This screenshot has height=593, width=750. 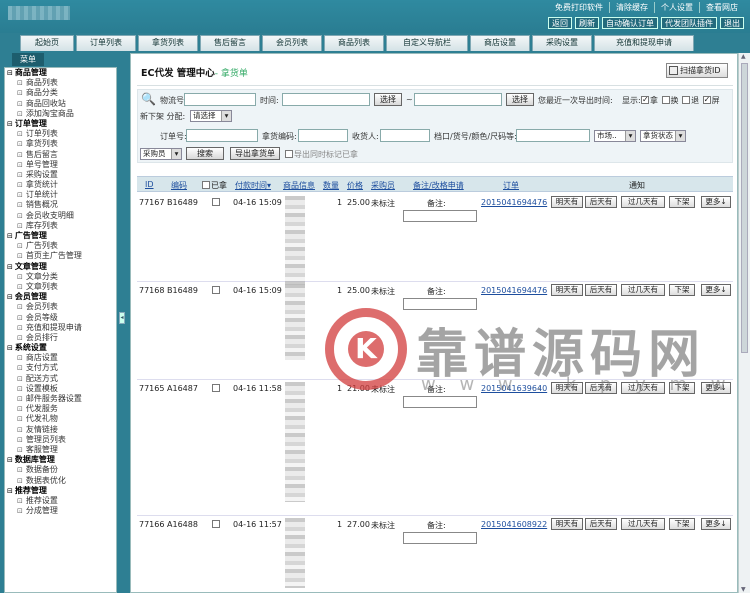 What do you see at coordinates (60, 205) in the screenshot?
I see `menu-item: 销售概况` at bounding box center [60, 205].